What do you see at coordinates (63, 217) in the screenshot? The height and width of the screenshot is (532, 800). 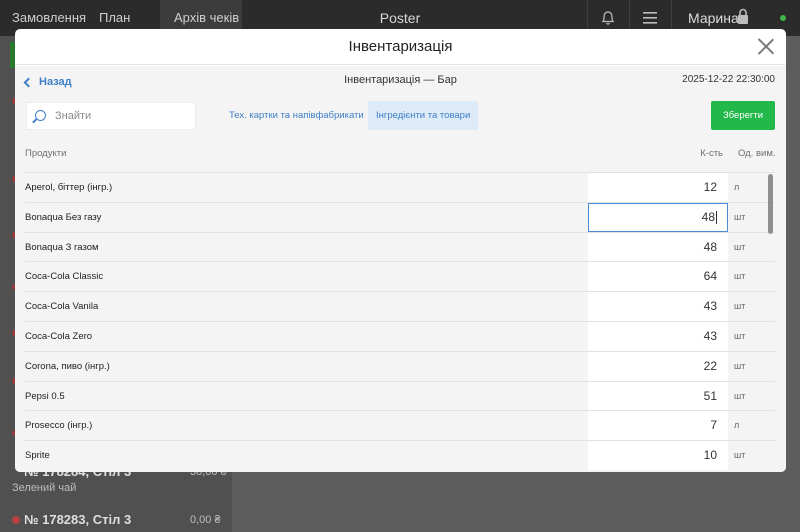 I see `product-name: Bonaqua Без газу` at bounding box center [63, 217].